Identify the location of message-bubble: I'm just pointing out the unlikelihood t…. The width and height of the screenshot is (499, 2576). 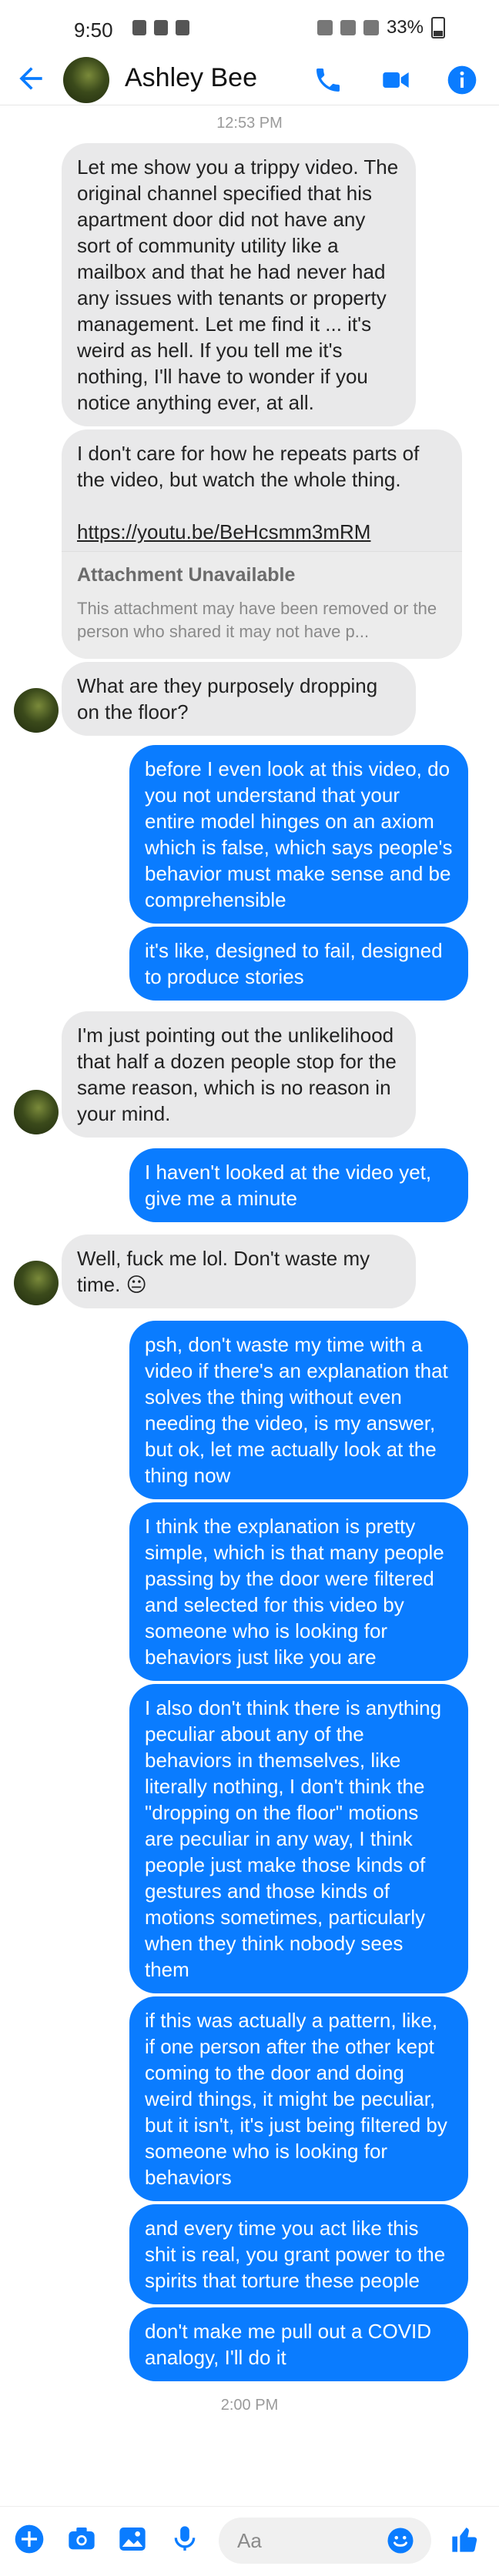
(239, 1074).